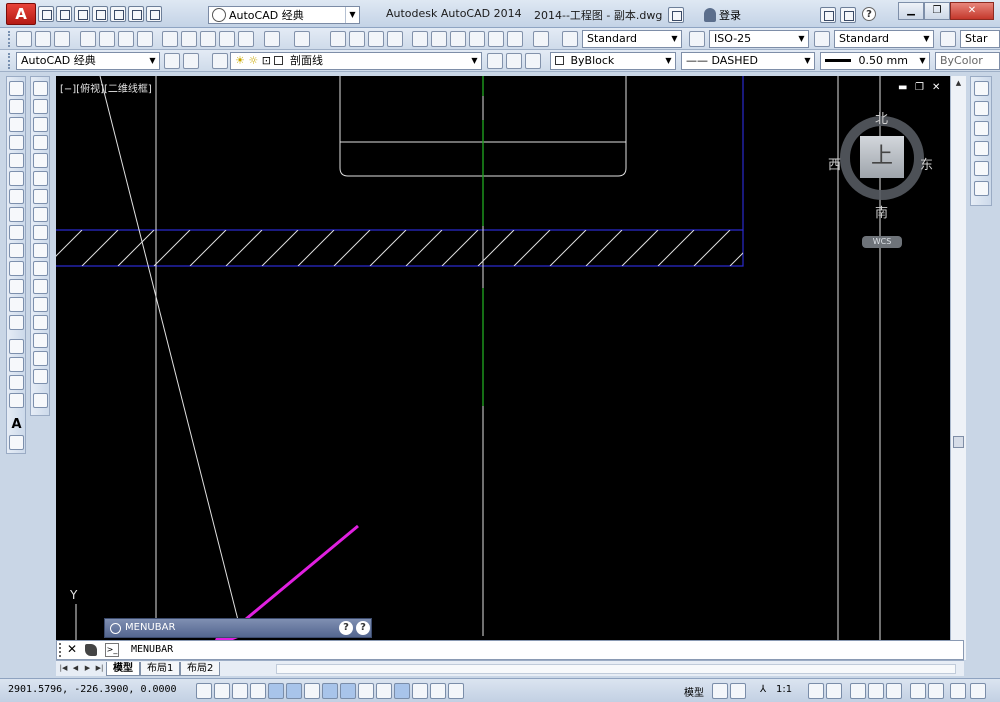  I want to click on bring-to-front-icon, so click(981, 88).